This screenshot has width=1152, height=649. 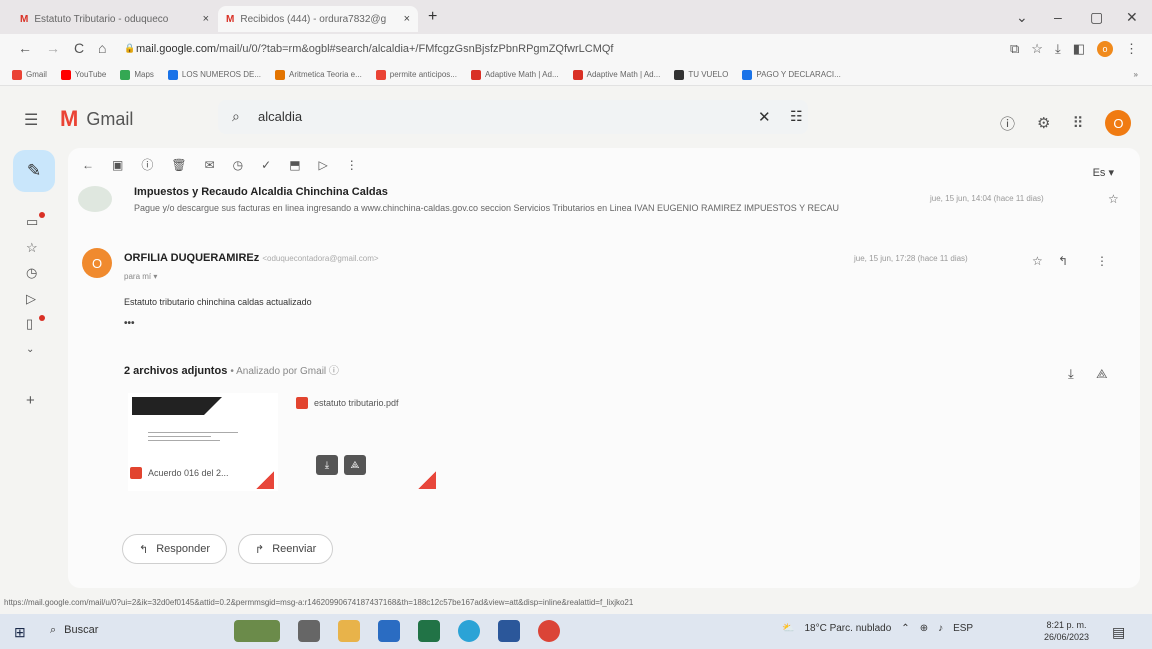 What do you see at coordinates (1136, 74) in the screenshot?
I see `bookmarks-overflow-icon: »` at bounding box center [1136, 74].